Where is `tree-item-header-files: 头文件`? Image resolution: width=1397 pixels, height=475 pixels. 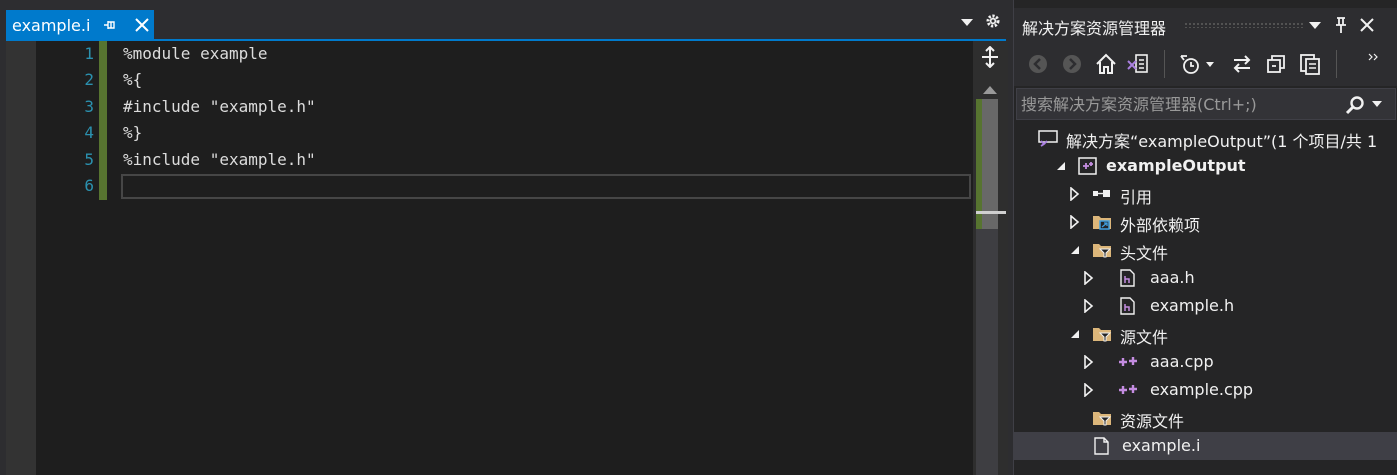
tree-item-header-files: 头文件 is located at coordinates (1205, 250).